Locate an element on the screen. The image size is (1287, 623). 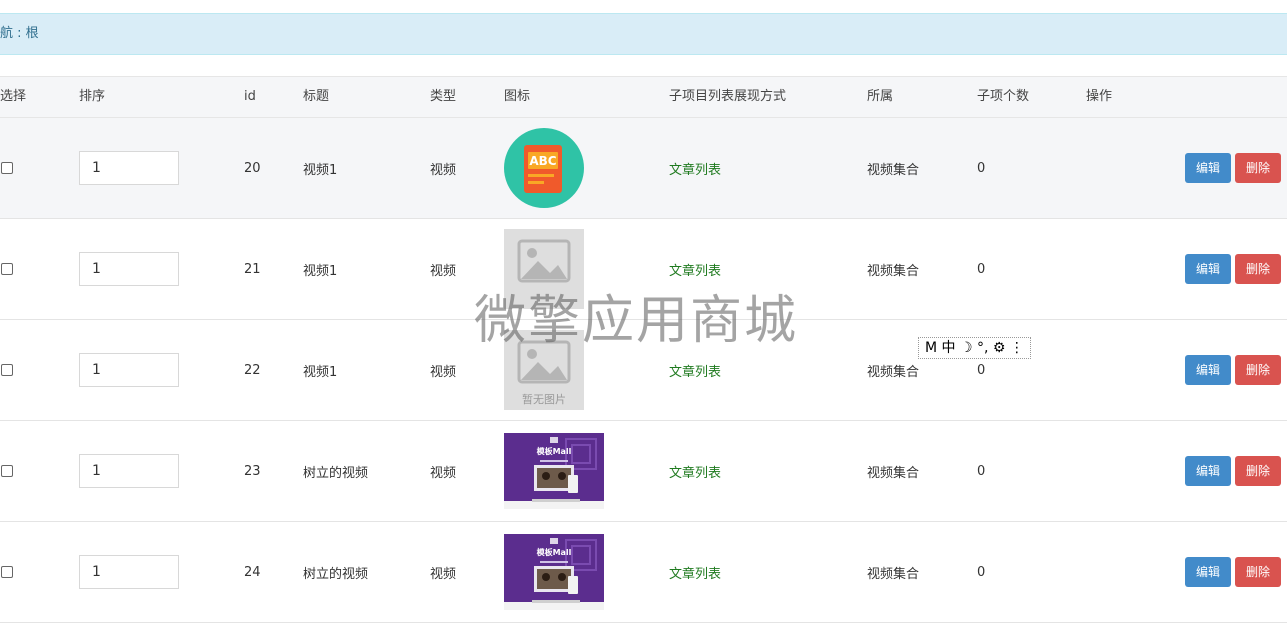
no-image-placeholder: 暂无图片 is located at coordinates (554, 370).